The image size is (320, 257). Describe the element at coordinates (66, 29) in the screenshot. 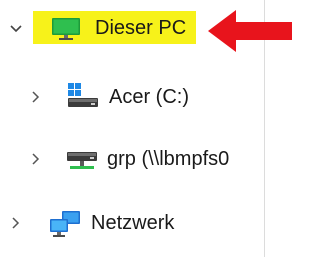

I see `monitor-icon` at that location.